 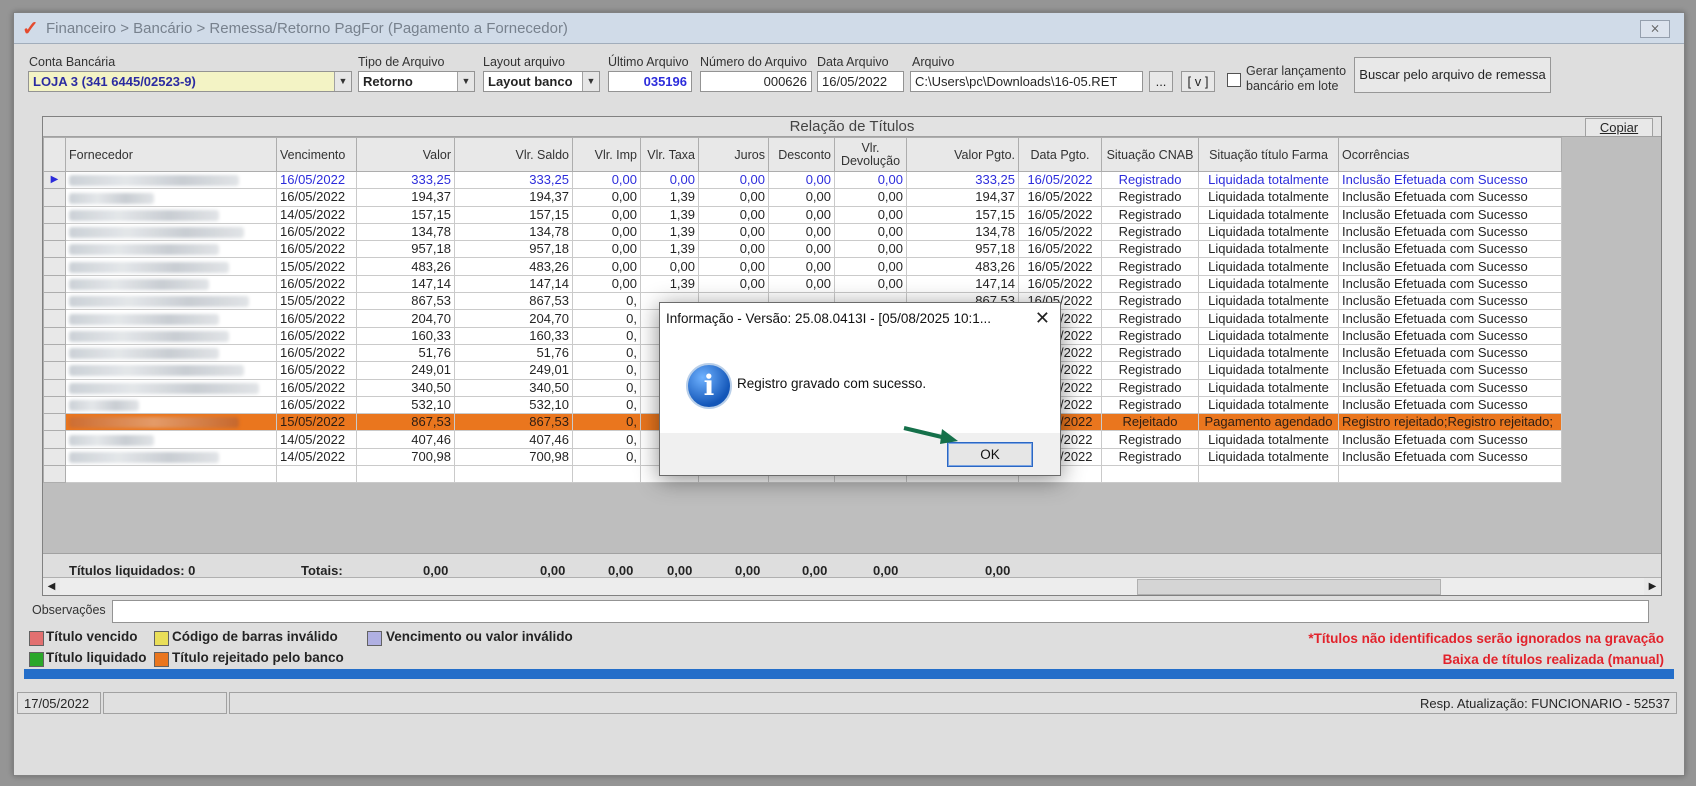 What do you see at coordinates (930, 435) in the screenshot?
I see `pointer-arrow-icon` at bounding box center [930, 435].